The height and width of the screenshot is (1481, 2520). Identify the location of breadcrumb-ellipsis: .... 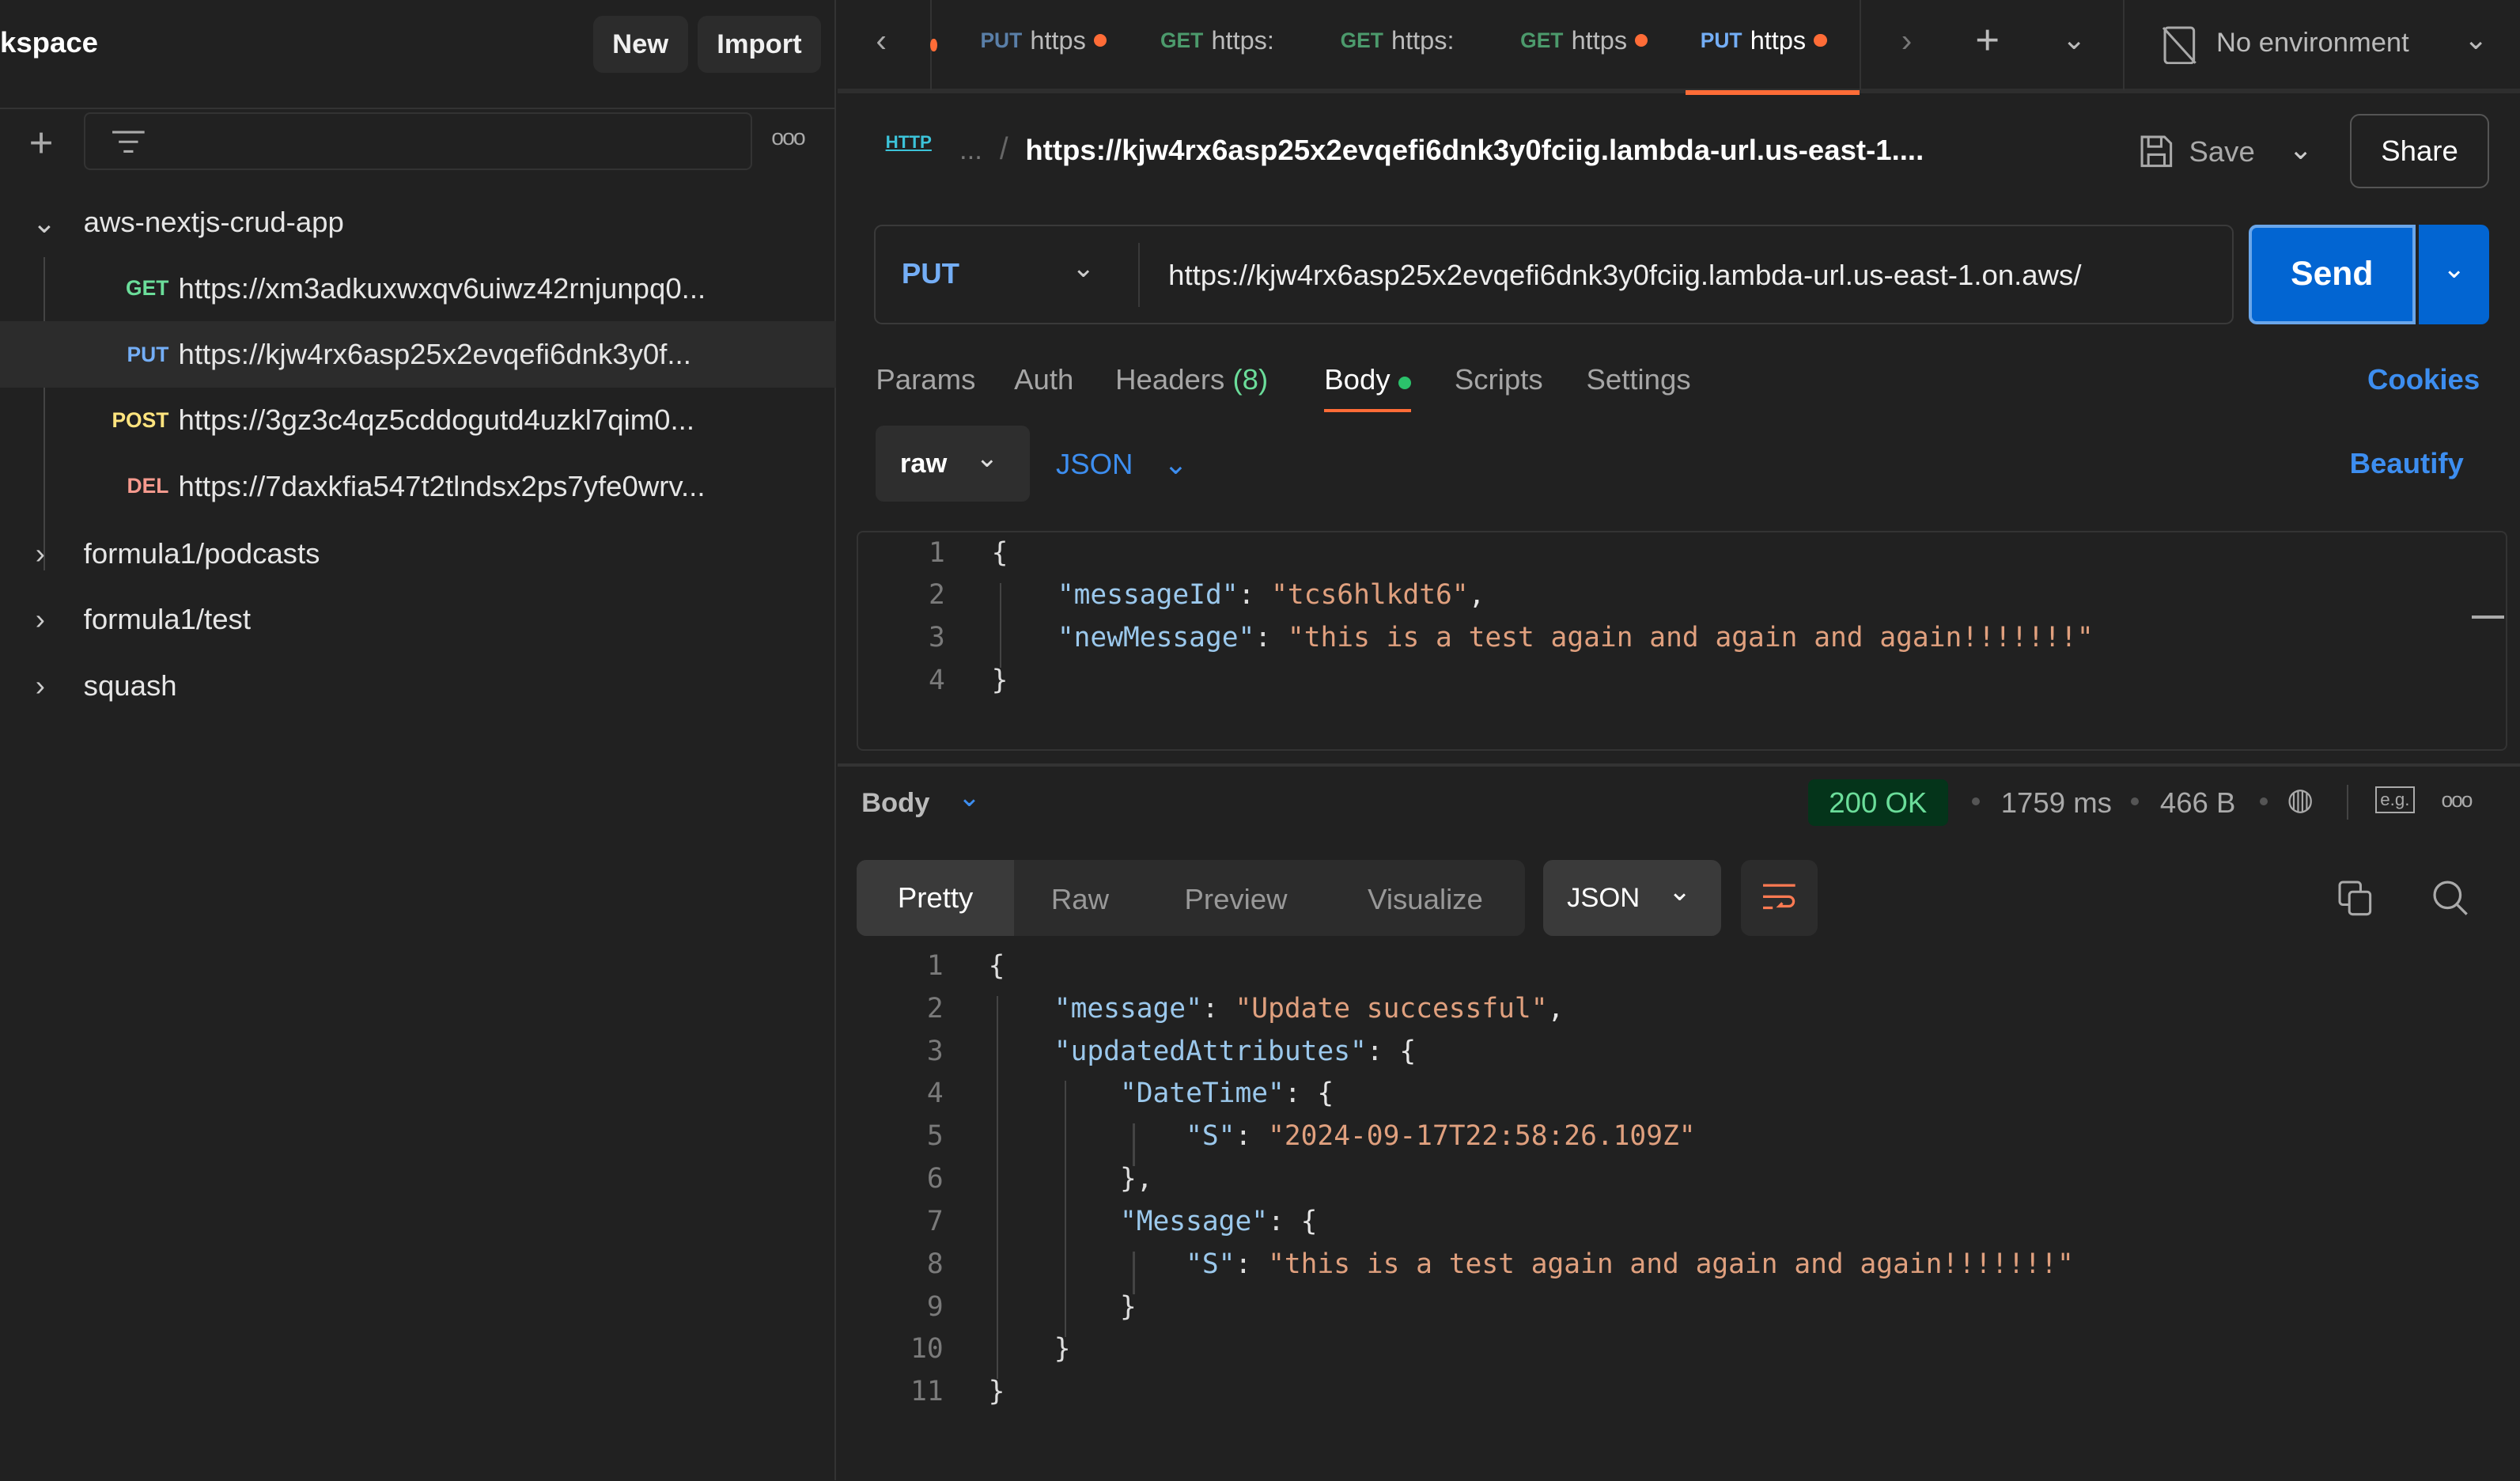
(970, 150).